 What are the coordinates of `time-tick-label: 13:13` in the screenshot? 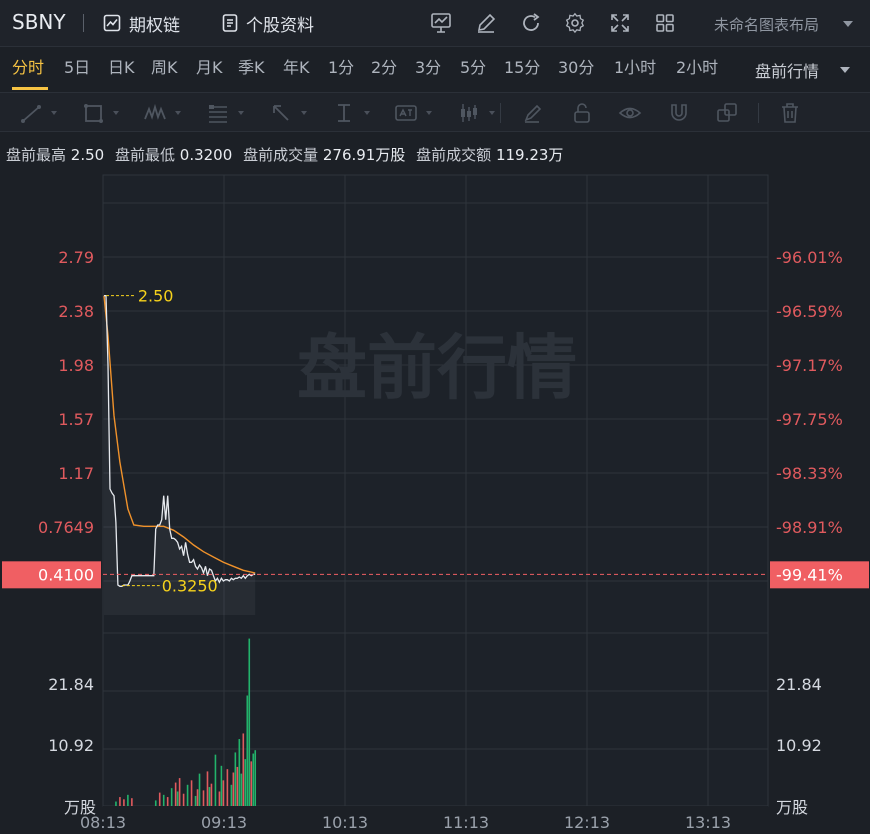 It's located at (708, 822).